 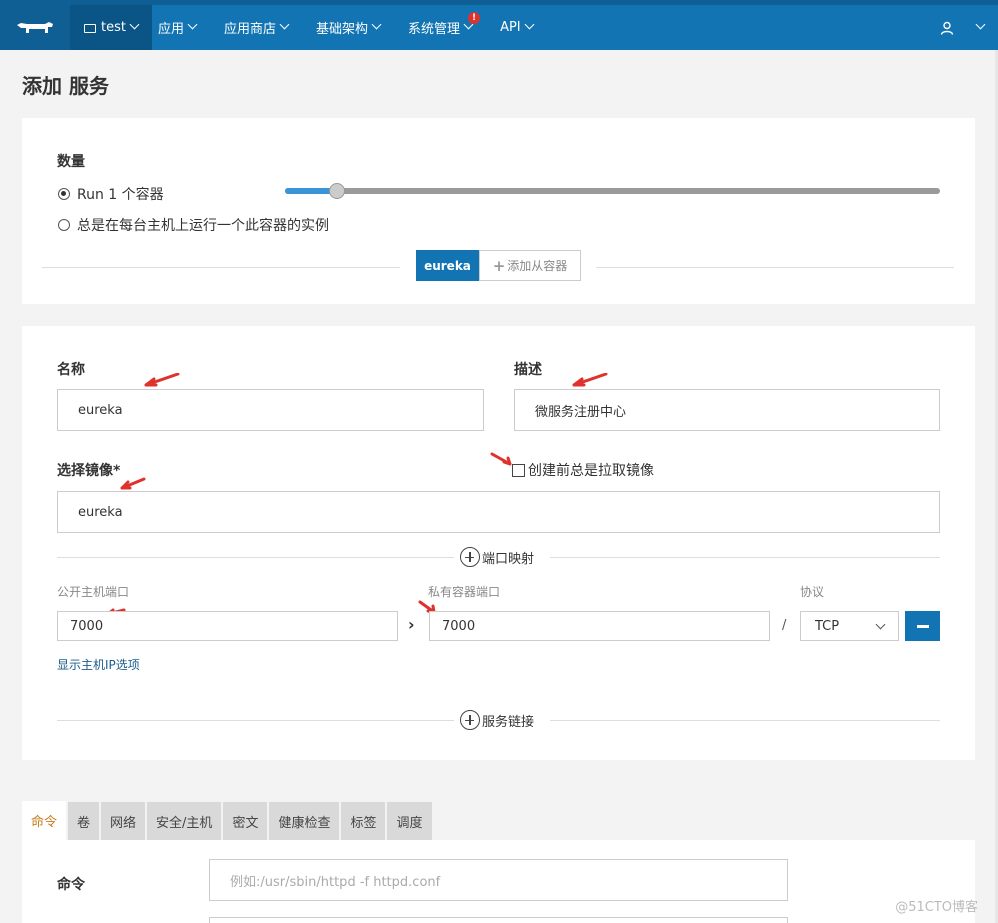 I want to click on protocol-select: TCP, so click(x=849, y=626).